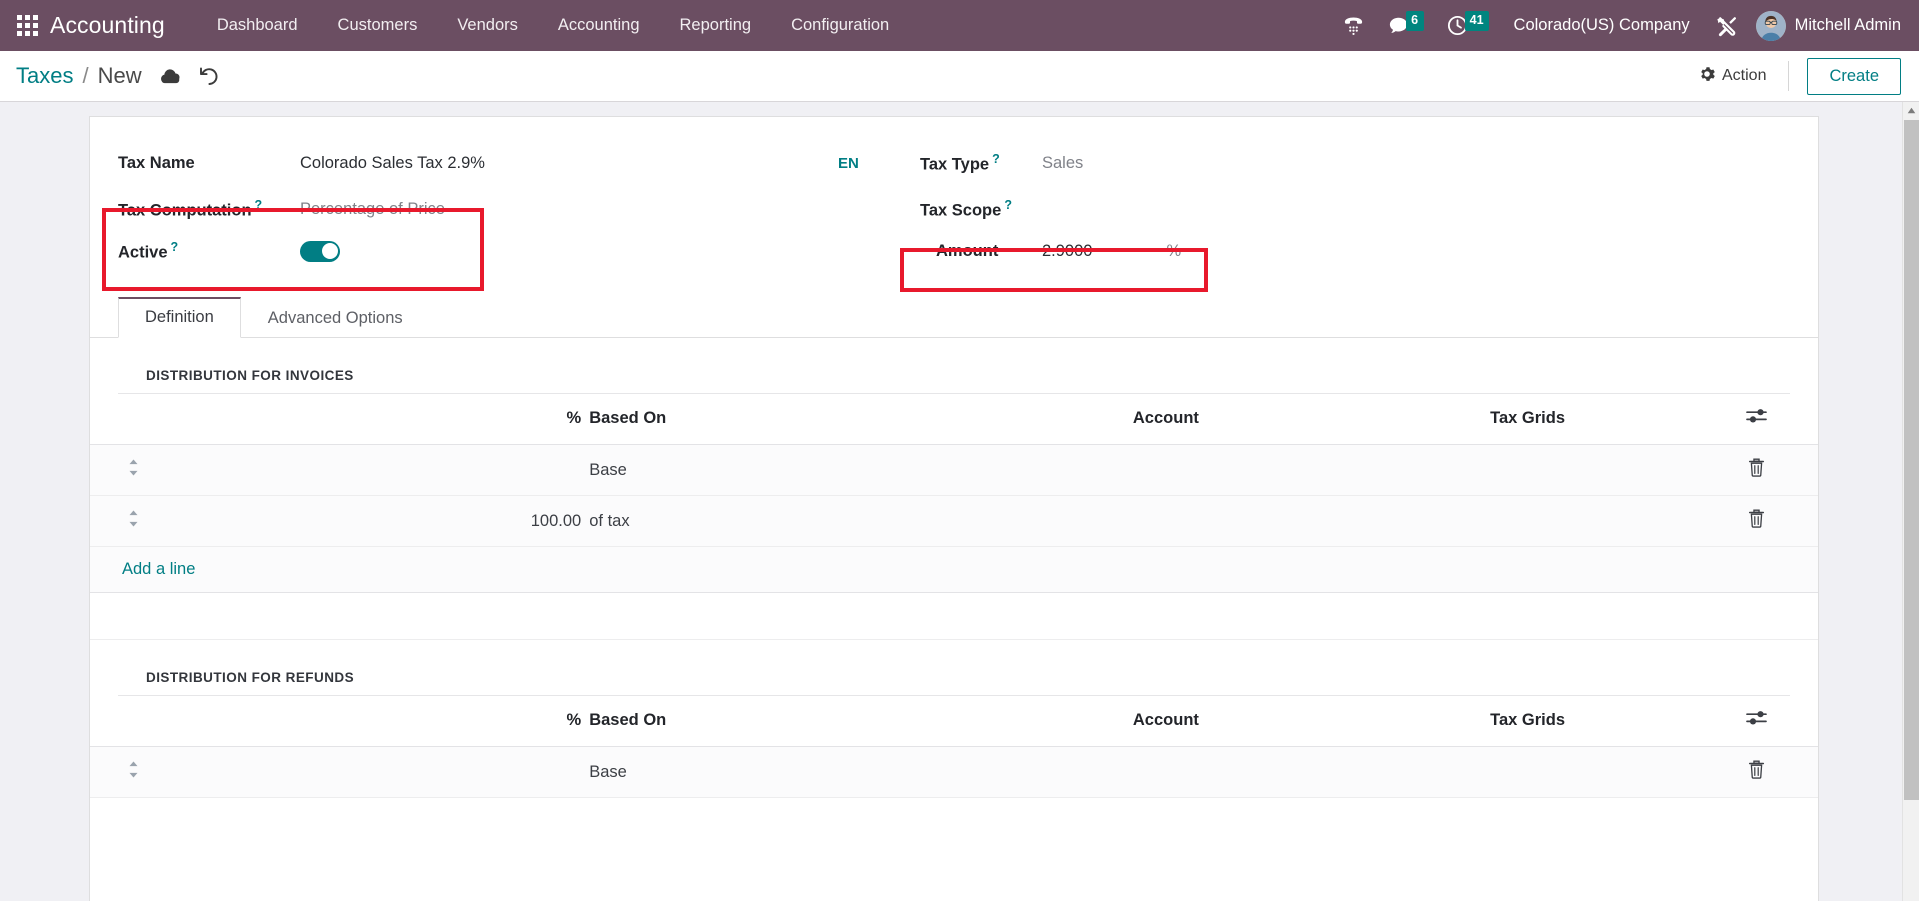 Image resolution: width=1919 pixels, height=901 pixels. What do you see at coordinates (1602, 25) in the screenshot?
I see `company-switcher: Colorado(US) Company` at bounding box center [1602, 25].